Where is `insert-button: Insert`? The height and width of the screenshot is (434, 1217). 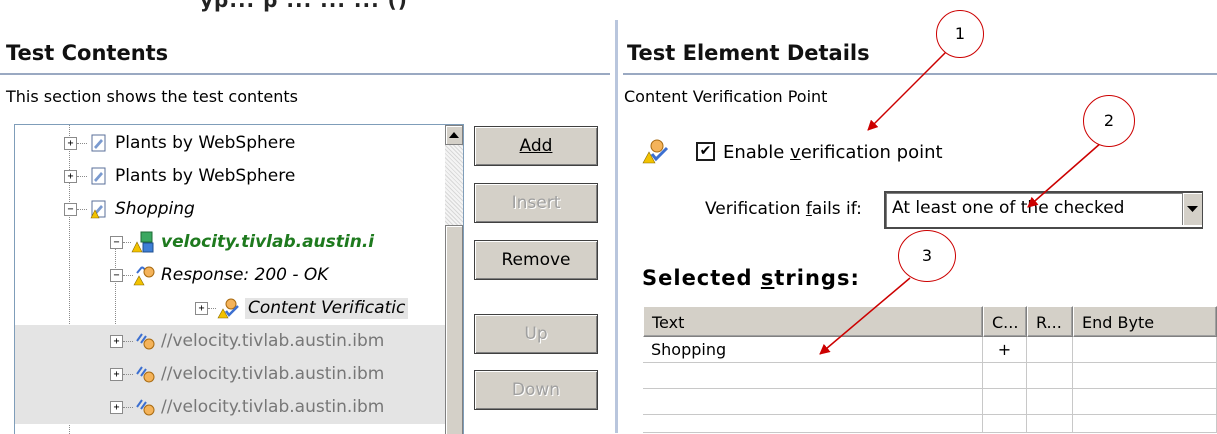 insert-button: Insert is located at coordinates (536, 203).